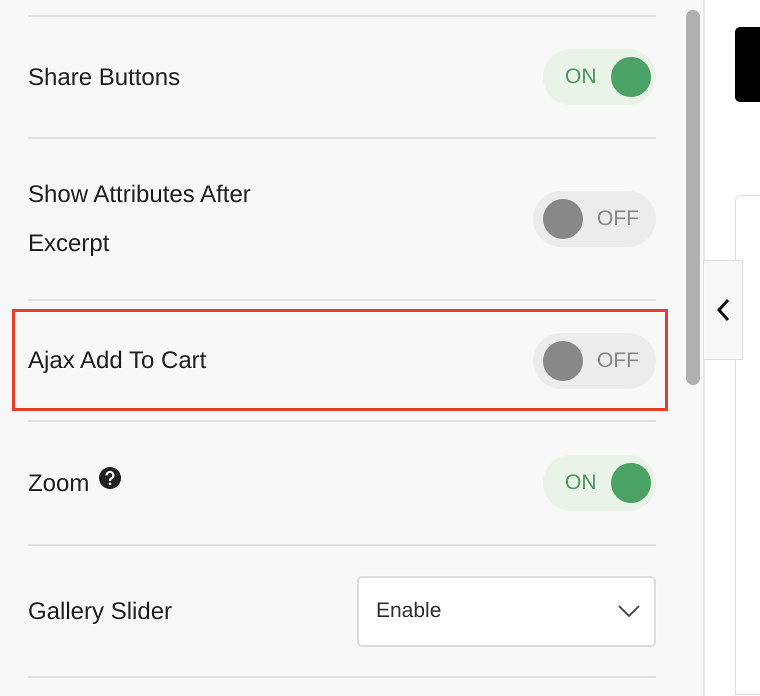 The width and height of the screenshot is (760, 696). Describe the element at coordinates (629, 611) in the screenshot. I see `chevron-down-icon` at that location.